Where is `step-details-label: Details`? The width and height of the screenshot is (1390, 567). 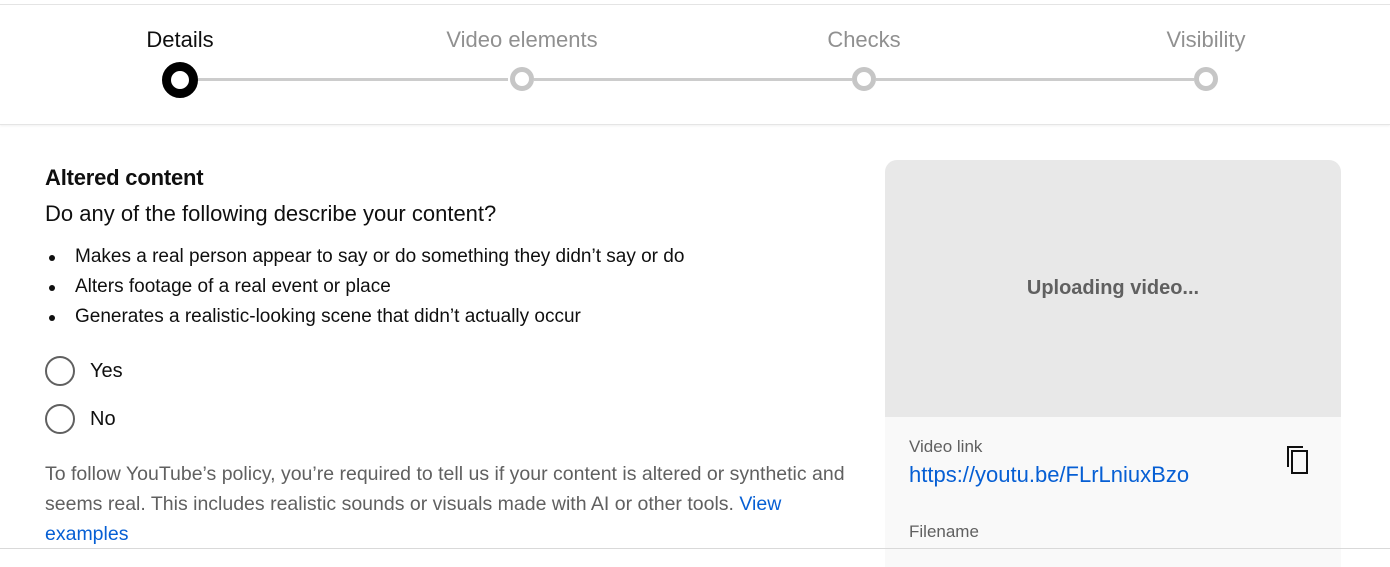
step-details-label: Details is located at coordinates (180, 40).